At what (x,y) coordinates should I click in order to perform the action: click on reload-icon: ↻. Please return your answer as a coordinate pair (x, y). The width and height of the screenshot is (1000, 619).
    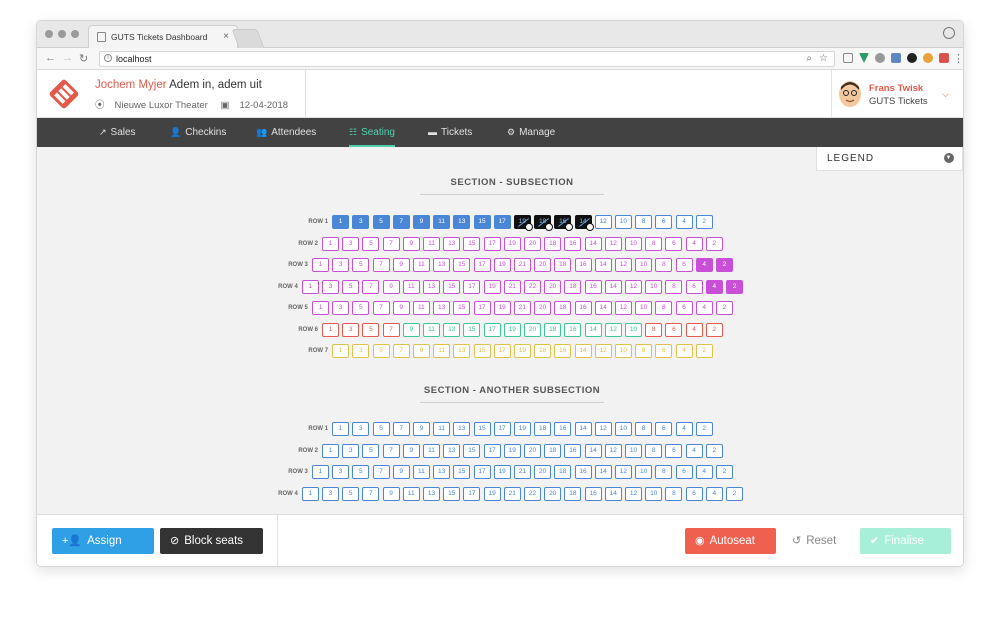
    Looking at the image, I should click on (83, 58).